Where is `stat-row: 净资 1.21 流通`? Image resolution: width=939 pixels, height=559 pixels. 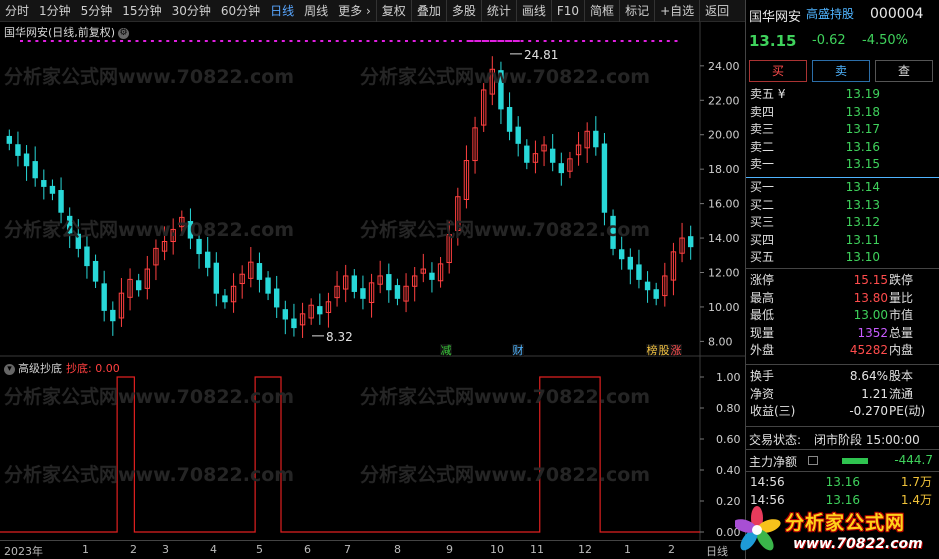 stat-row: 净资 1.21 流通 is located at coordinates (842, 395).